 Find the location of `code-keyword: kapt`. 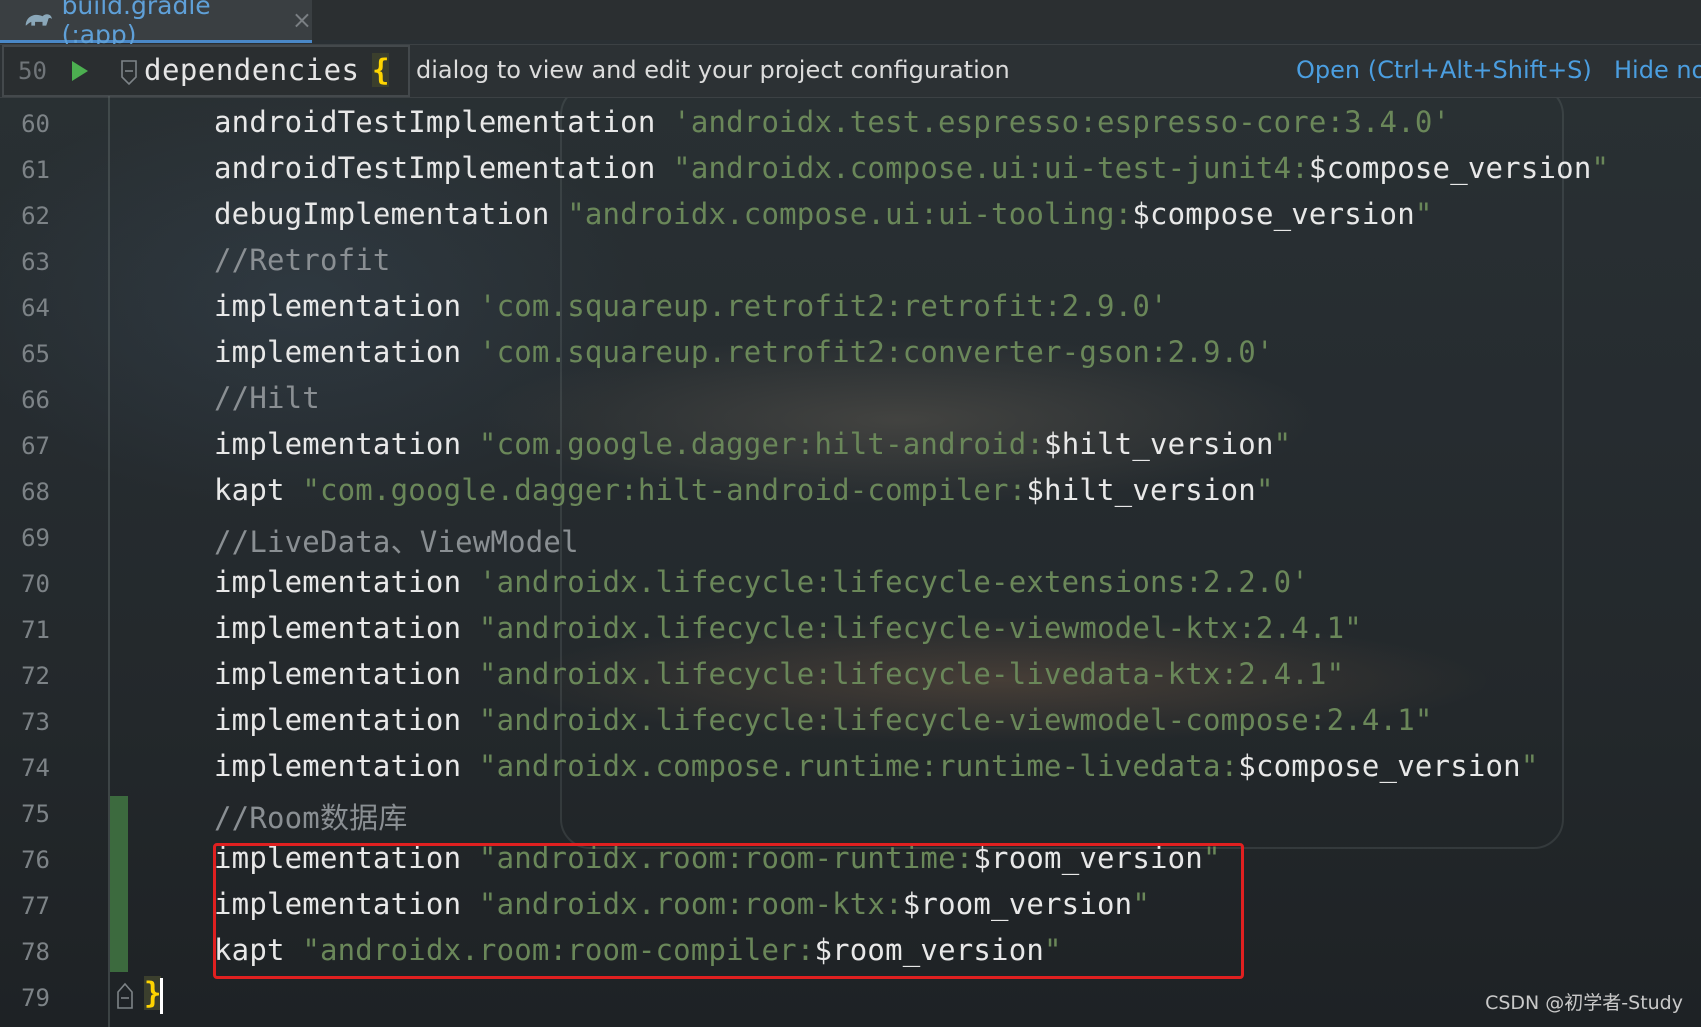

code-keyword: kapt is located at coordinates (258, 490).